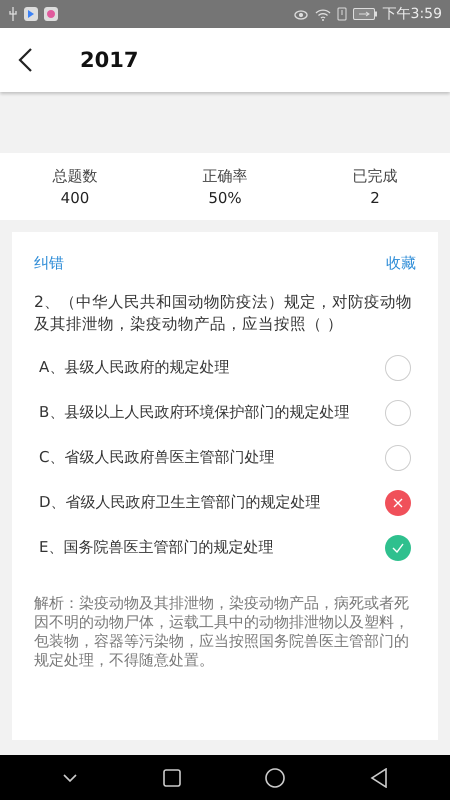 The height and width of the screenshot is (800, 450). Describe the element at coordinates (375, 176) in the screenshot. I see `stat-label: 已完成` at that location.